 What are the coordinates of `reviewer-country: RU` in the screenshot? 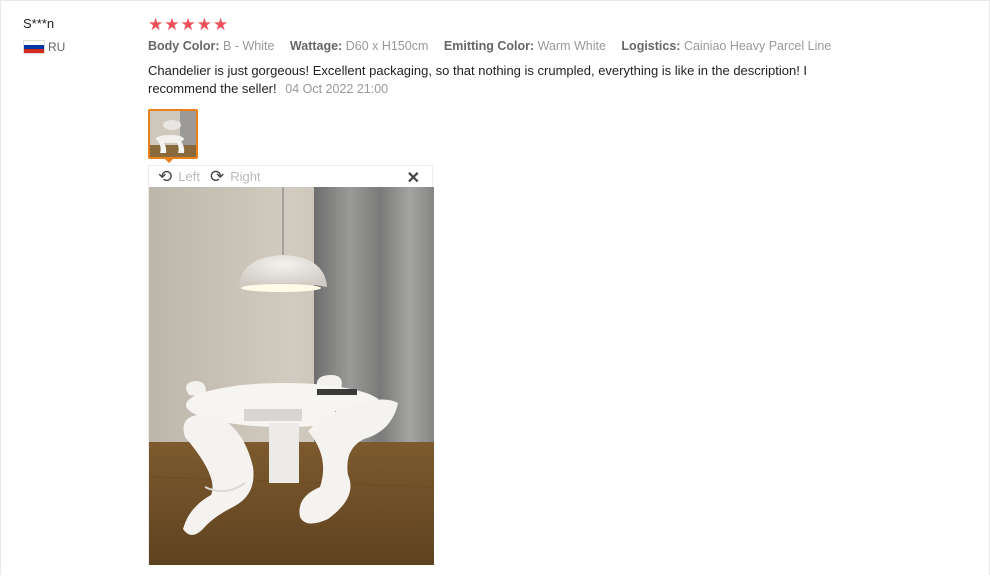 It's located at (44, 47).